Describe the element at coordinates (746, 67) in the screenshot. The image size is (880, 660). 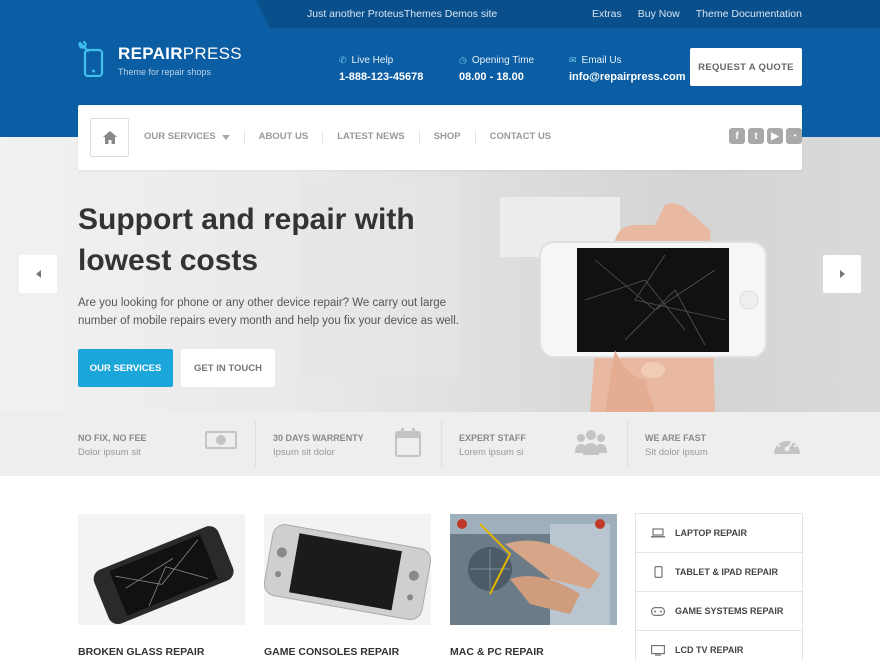
I see `request-quote-button: REQUEST A QUOTE` at that location.